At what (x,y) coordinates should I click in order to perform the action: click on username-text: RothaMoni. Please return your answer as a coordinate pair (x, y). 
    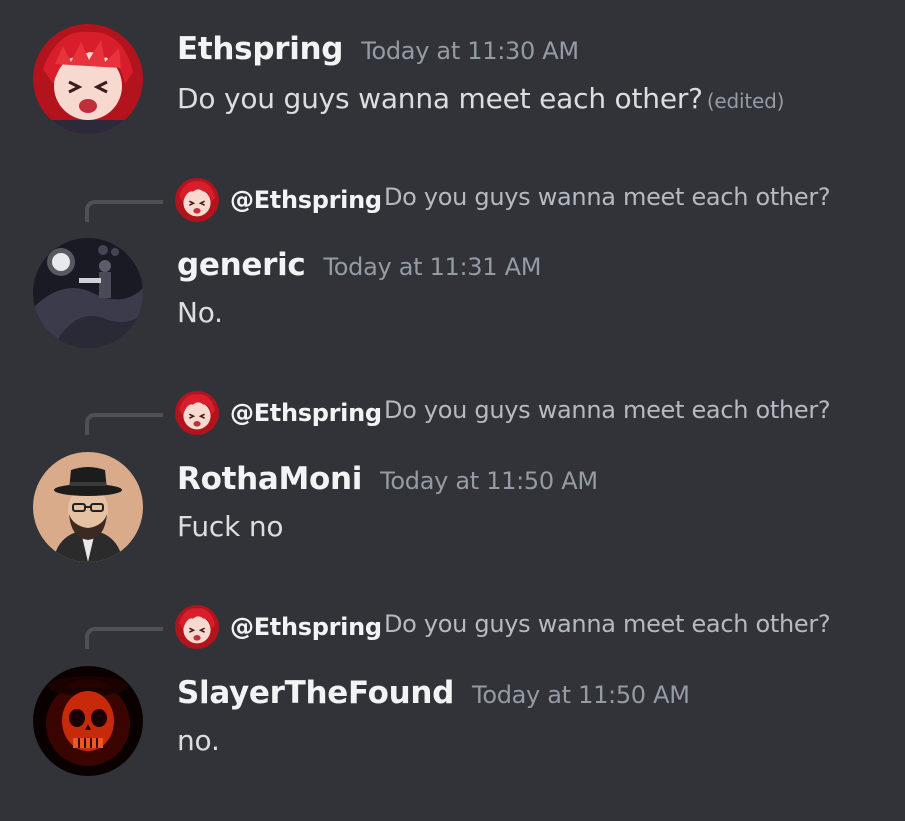
    Looking at the image, I should click on (269, 479).